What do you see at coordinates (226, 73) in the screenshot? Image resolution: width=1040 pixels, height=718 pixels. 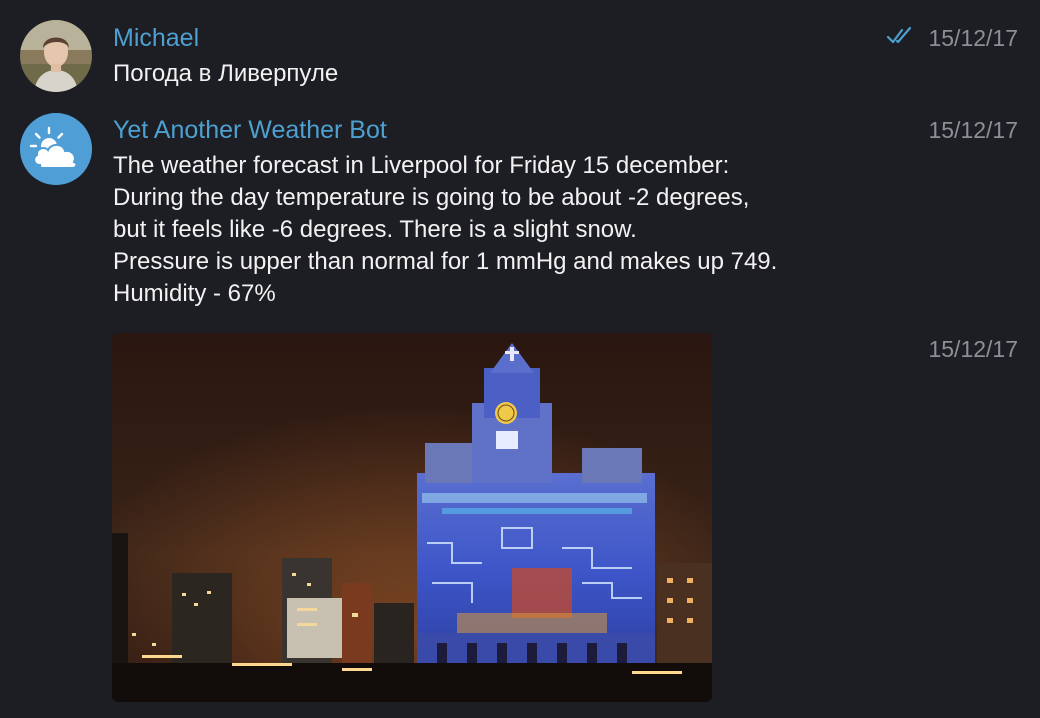 I see `message-text: Погода в Ливерпуле` at bounding box center [226, 73].